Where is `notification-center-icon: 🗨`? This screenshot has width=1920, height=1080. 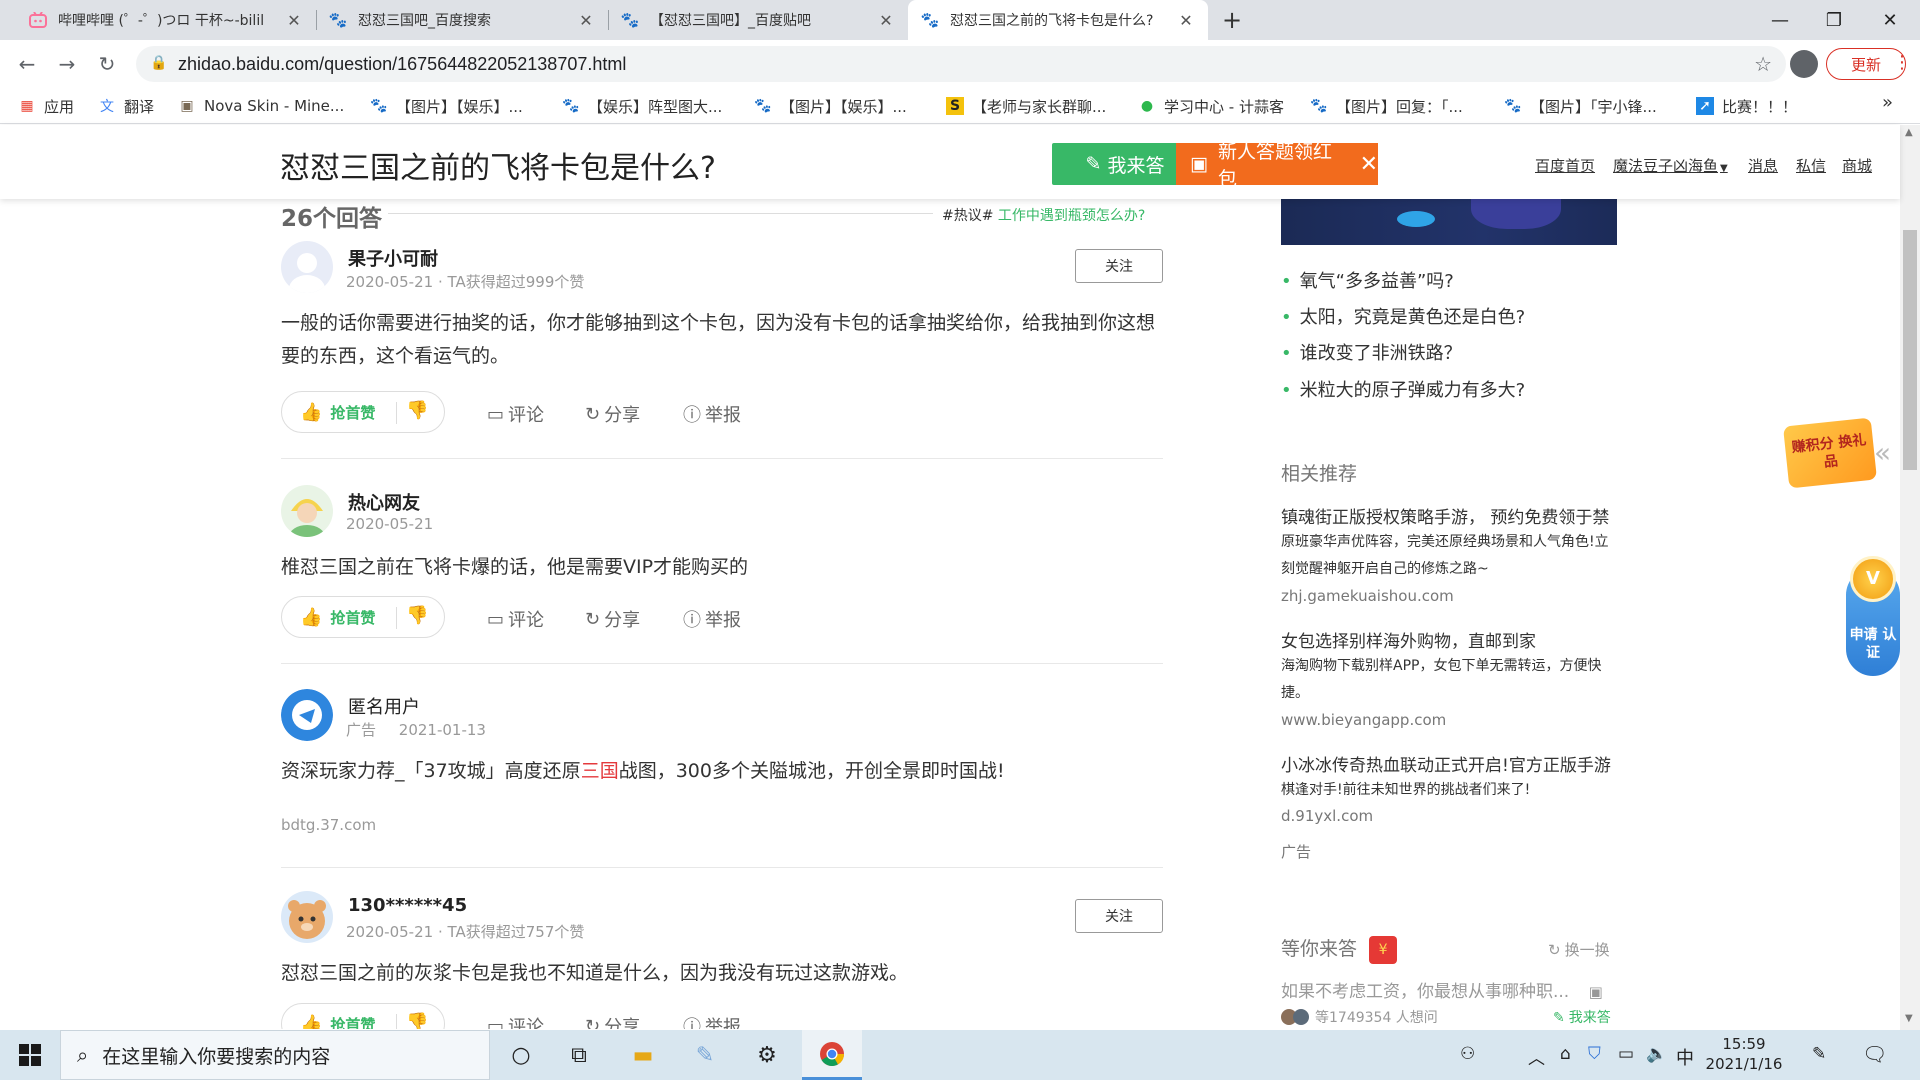
notification-center-icon: 🗨 is located at coordinates (1874, 1054).